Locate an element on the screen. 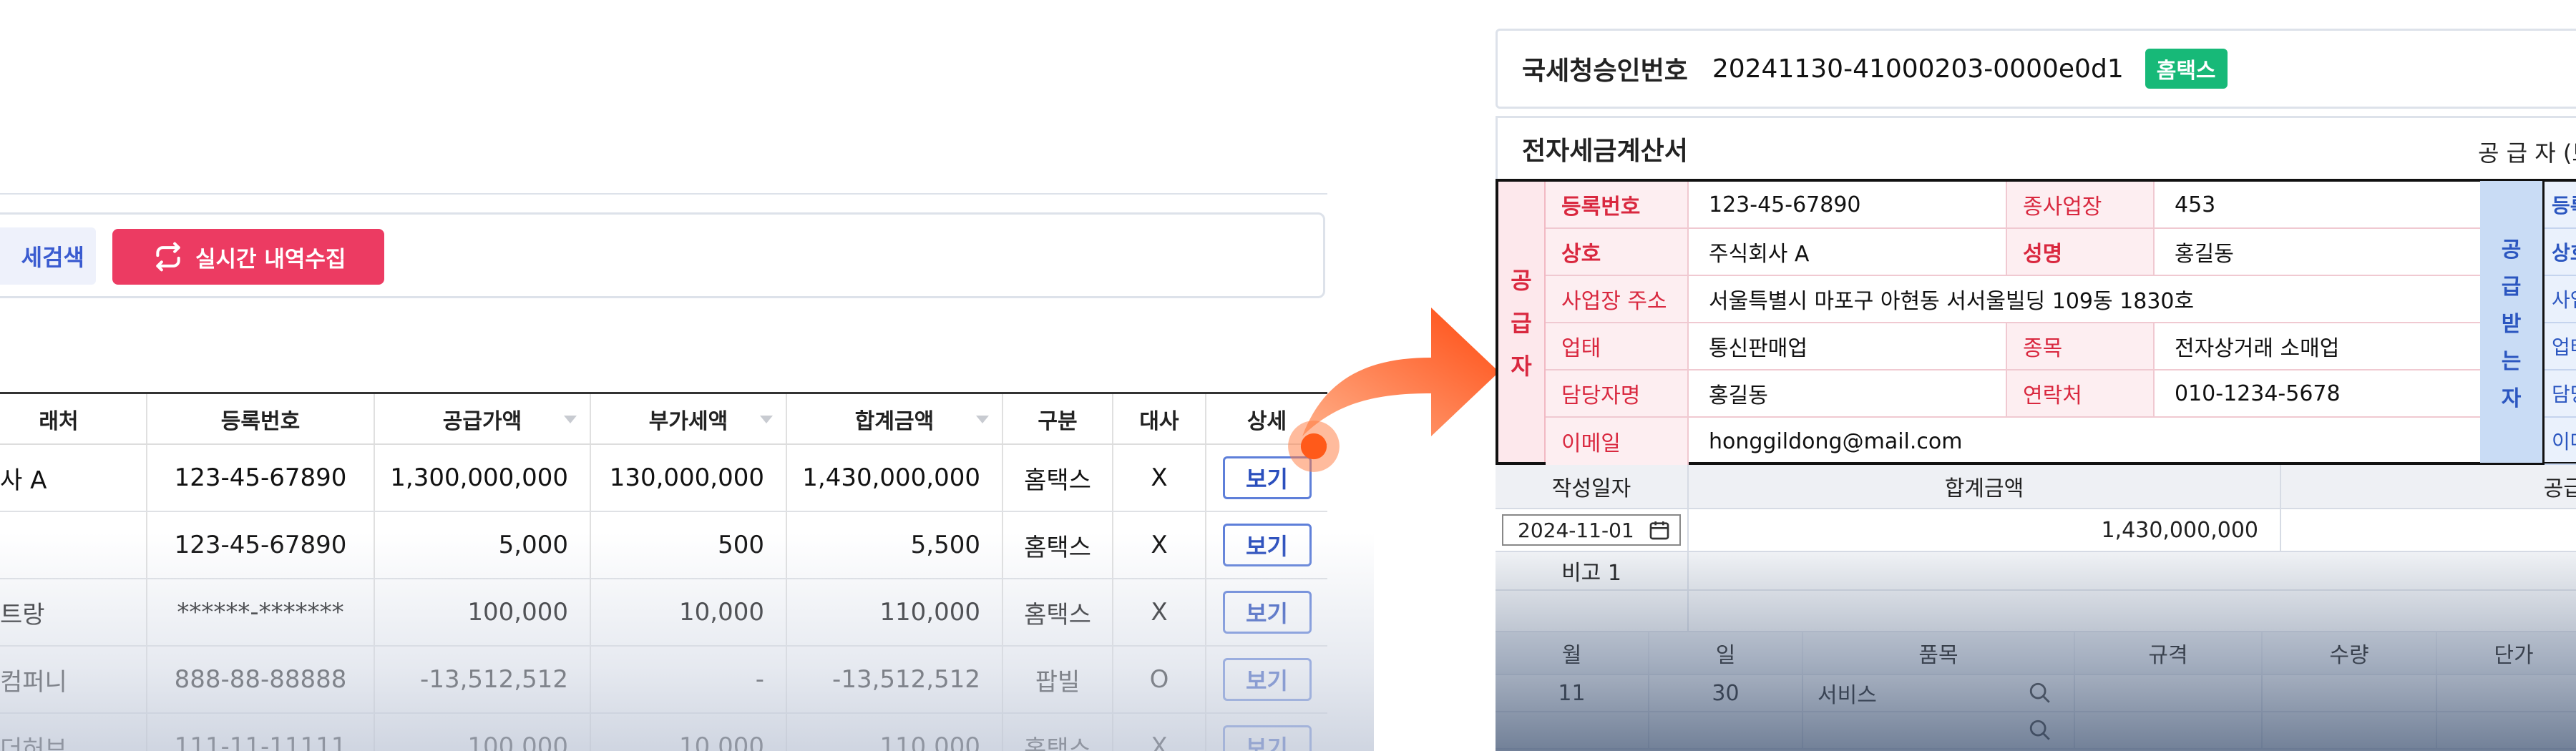 The image size is (2576, 751). calendar-icon is located at coordinates (1659, 530).